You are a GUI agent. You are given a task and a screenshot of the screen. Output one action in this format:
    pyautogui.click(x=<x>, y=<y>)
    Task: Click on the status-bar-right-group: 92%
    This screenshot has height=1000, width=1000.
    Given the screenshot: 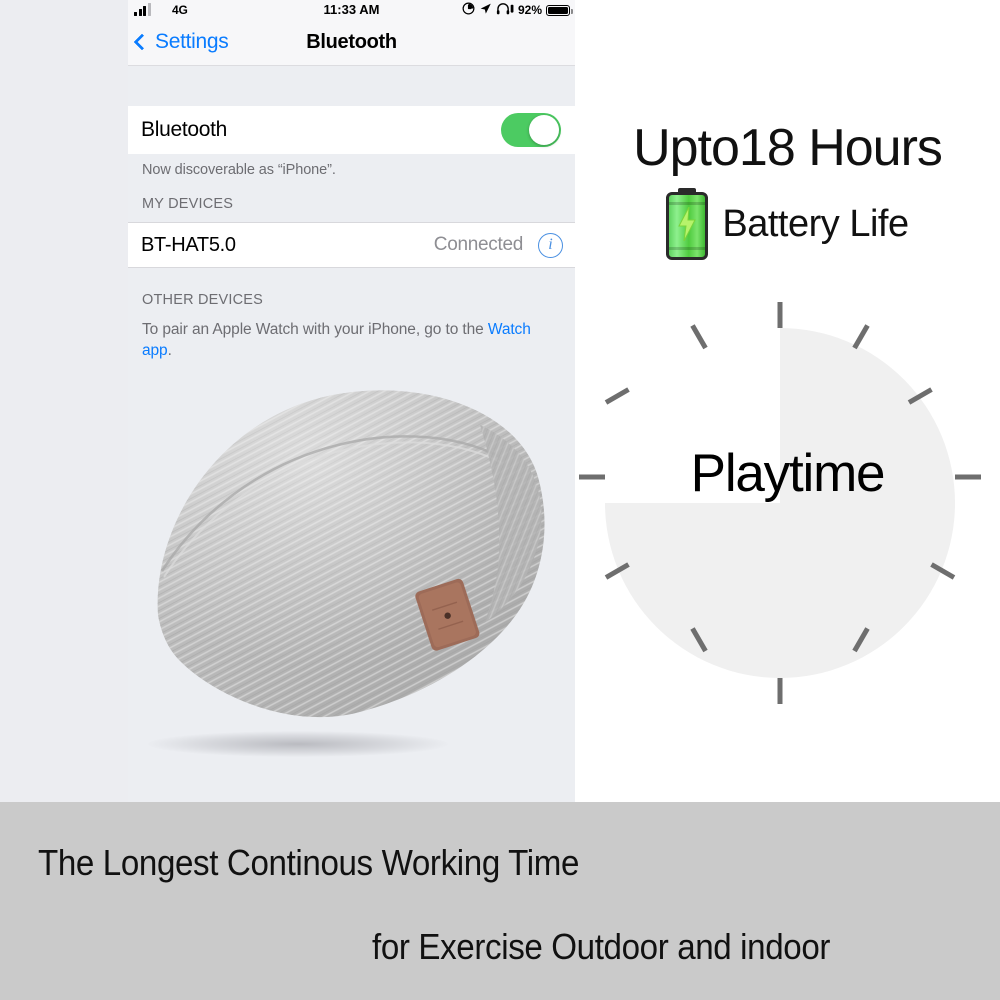 What is the action you would take?
    pyautogui.click(x=517, y=10)
    